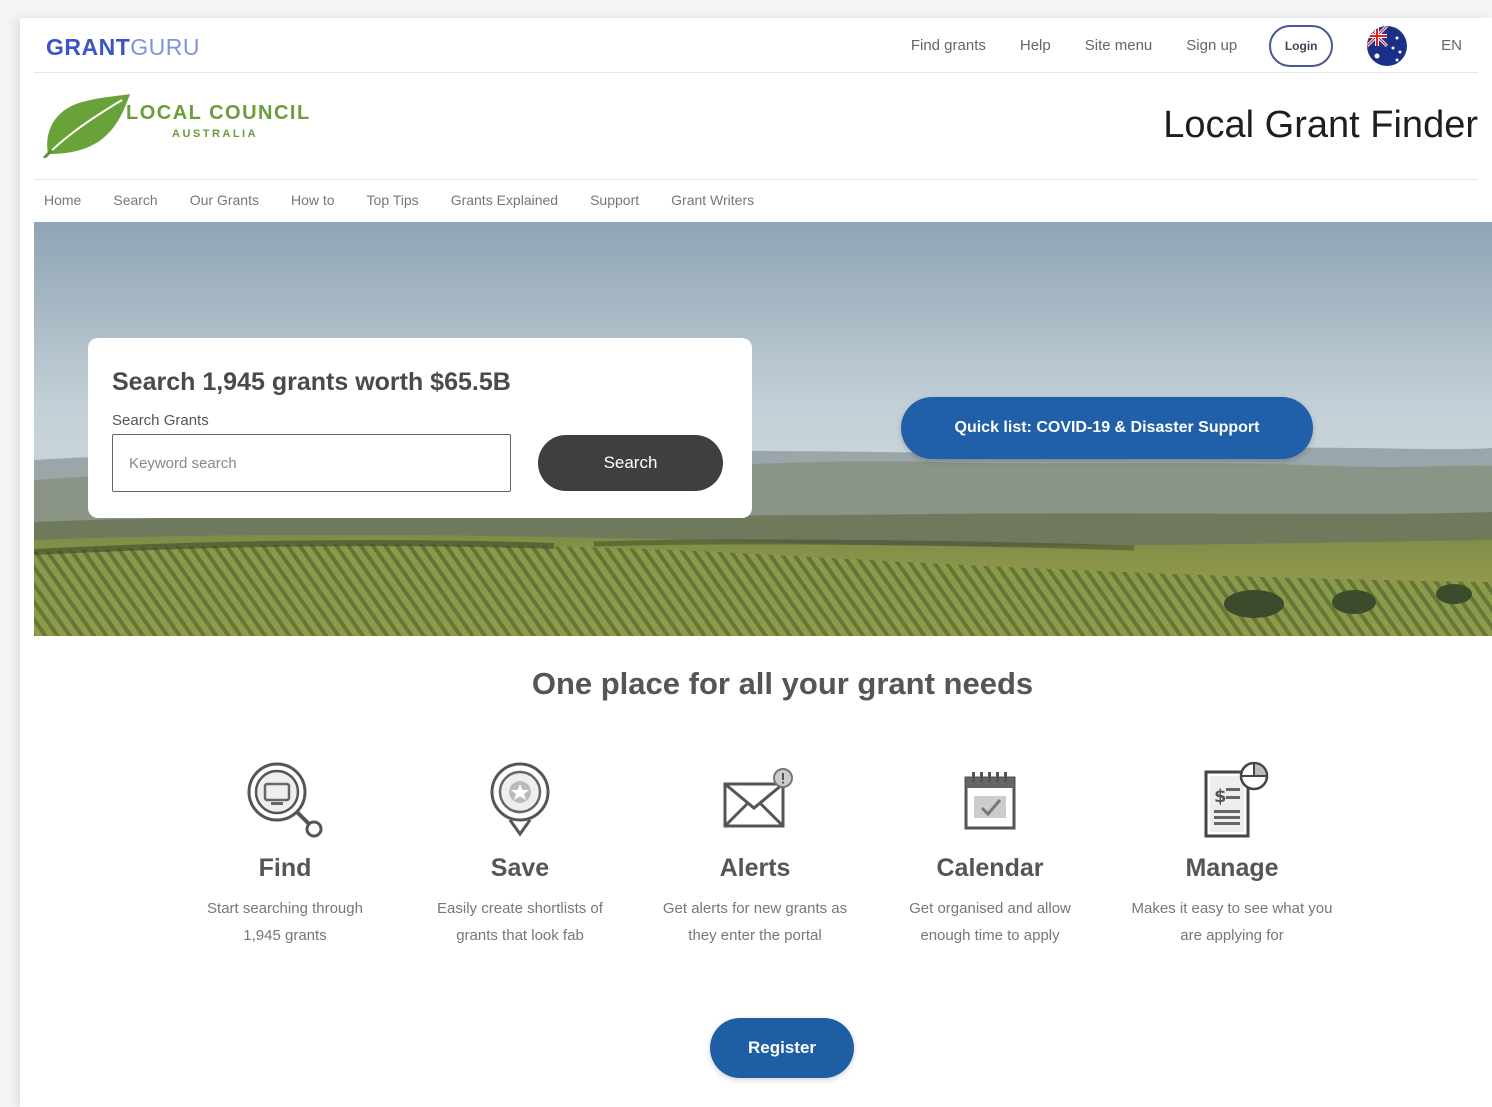 Image resolution: width=1492 pixels, height=1107 pixels. Describe the element at coordinates (758, 798) in the screenshot. I see `envelope-icon` at that location.